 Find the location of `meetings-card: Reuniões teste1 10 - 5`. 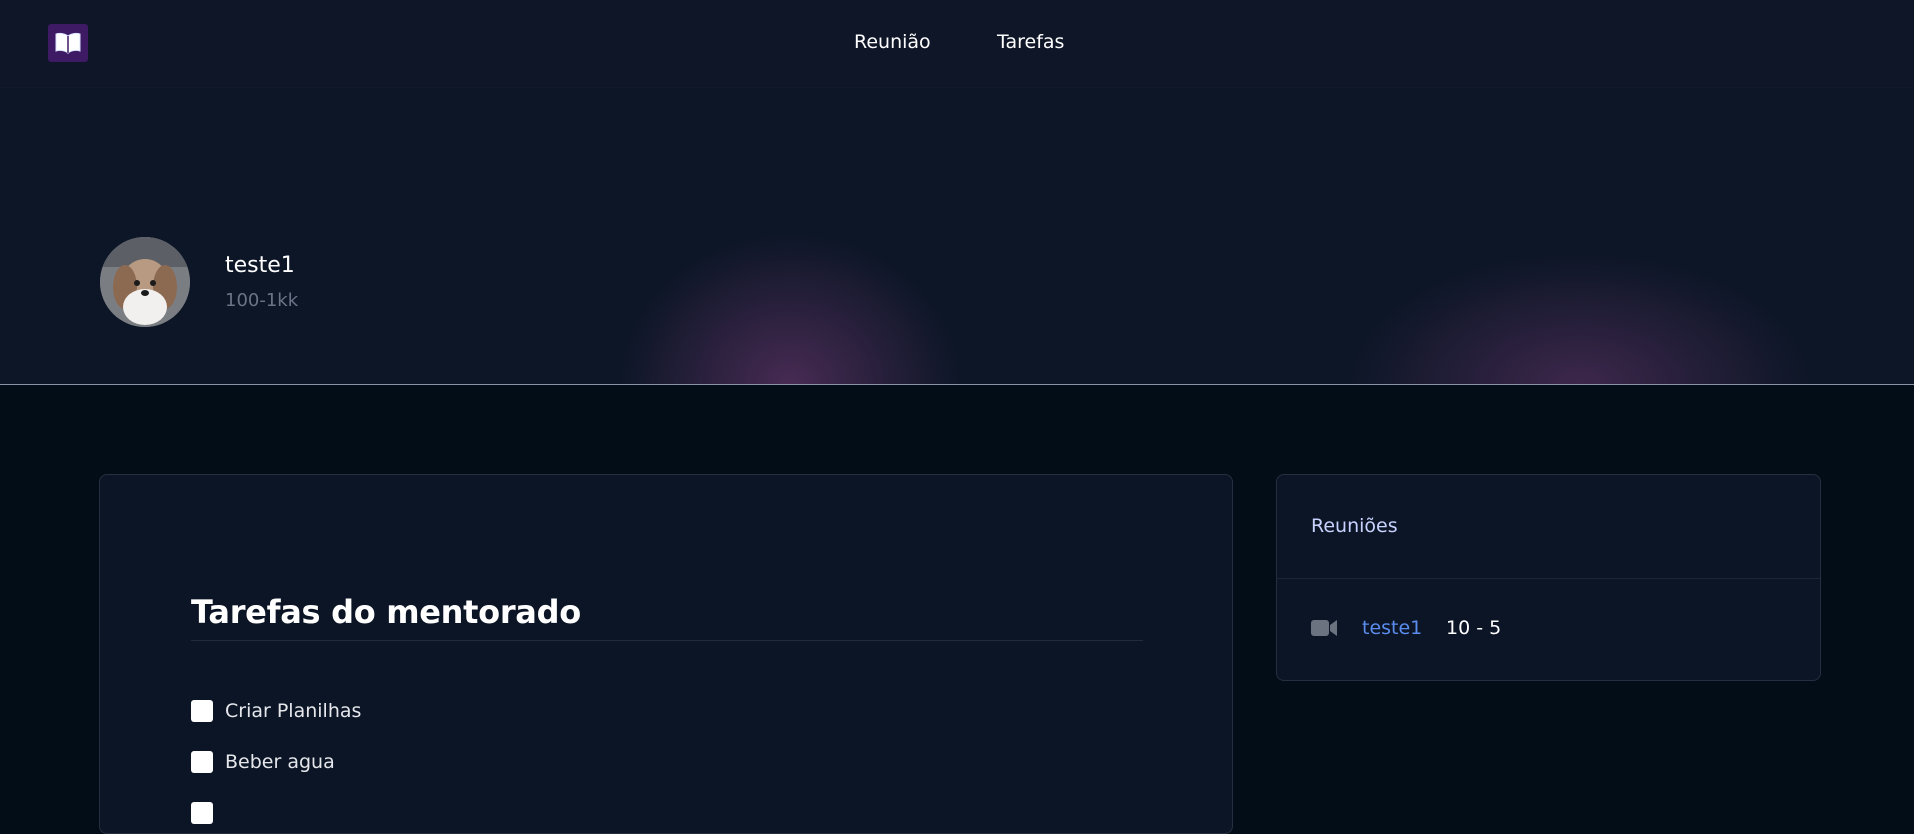

meetings-card: Reuniões teste1 10 - 5 is located at coordinates (1548, 577).